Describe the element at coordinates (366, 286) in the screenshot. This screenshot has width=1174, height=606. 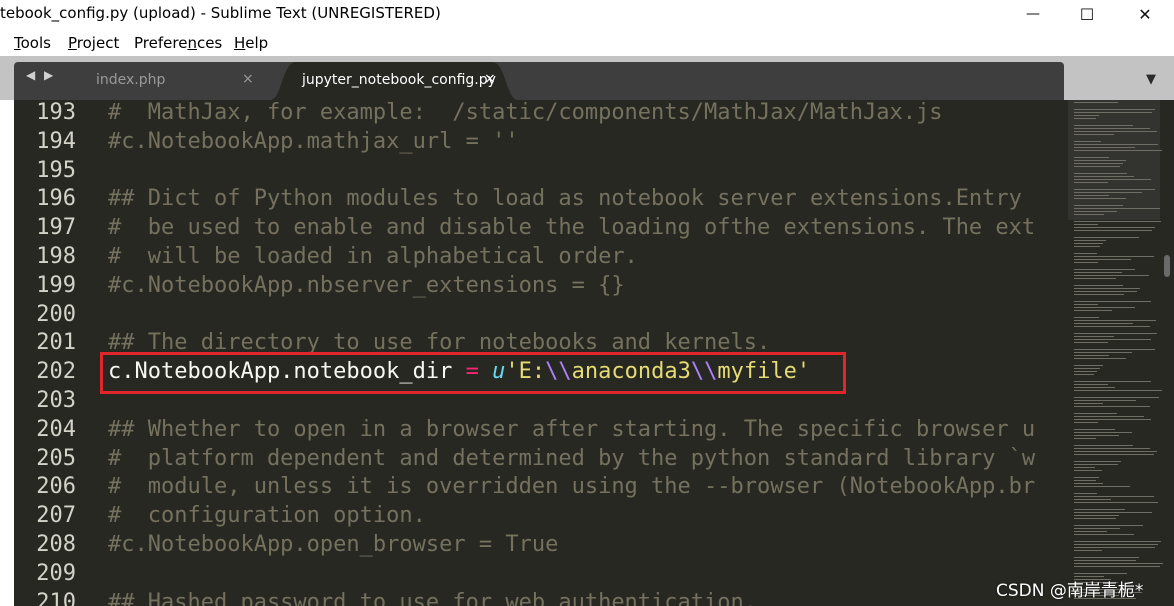
I see `code-line: #c.NotebookApp.nbserver_extensions = {}` at that location.